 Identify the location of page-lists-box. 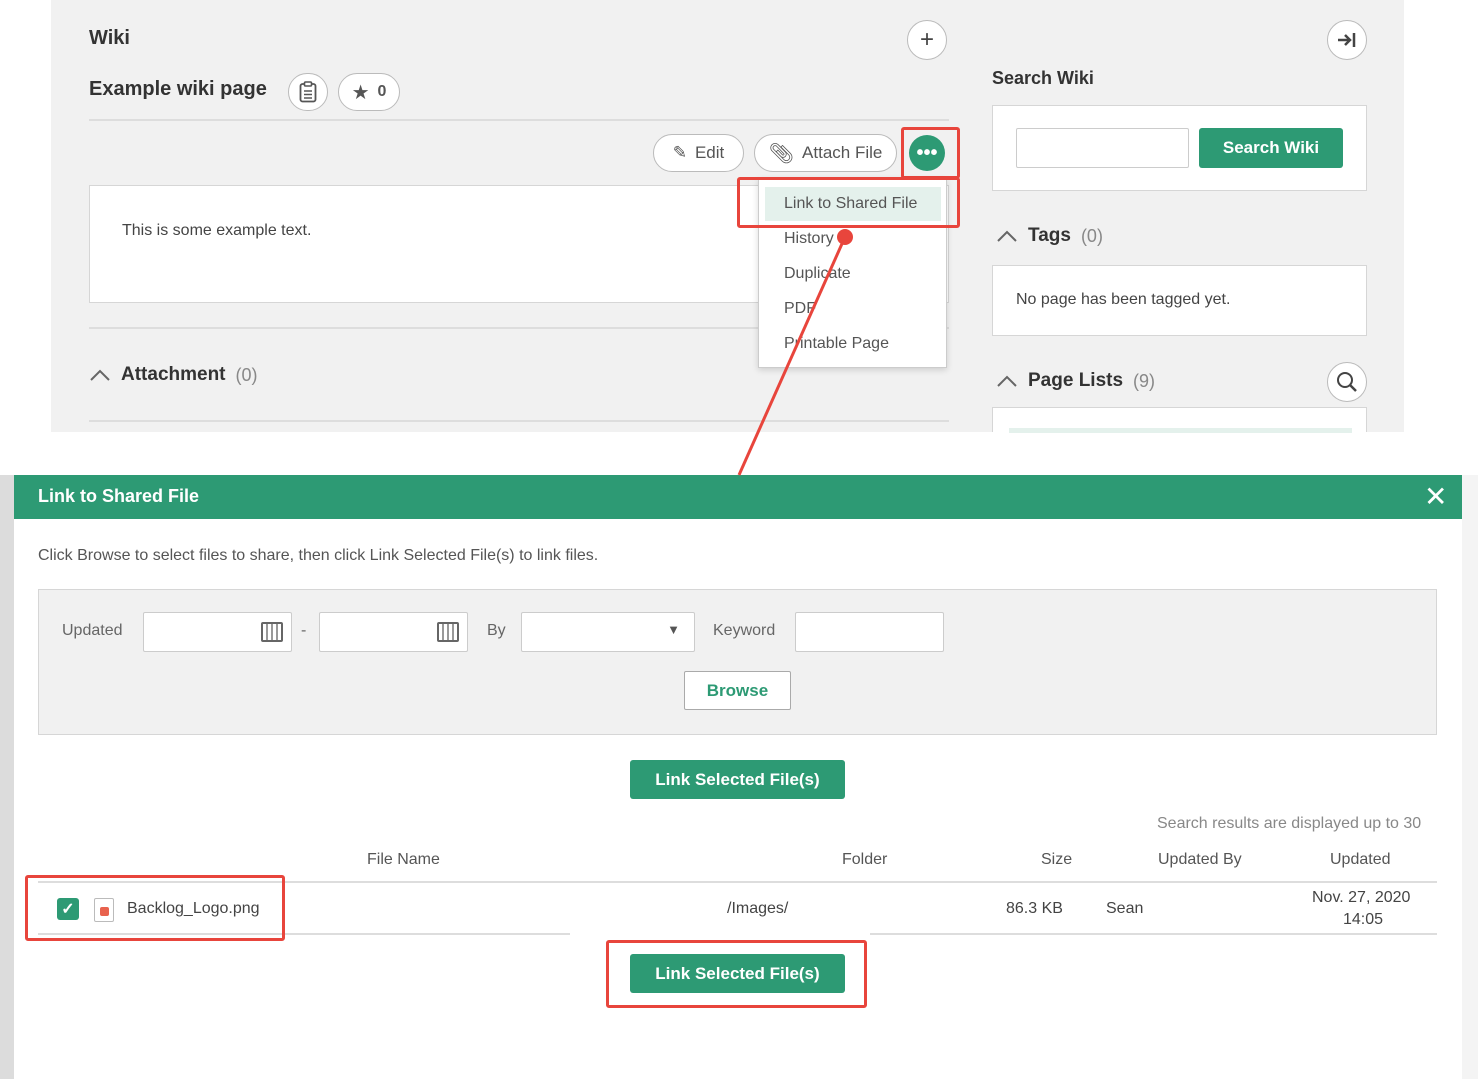
(1179, 420).